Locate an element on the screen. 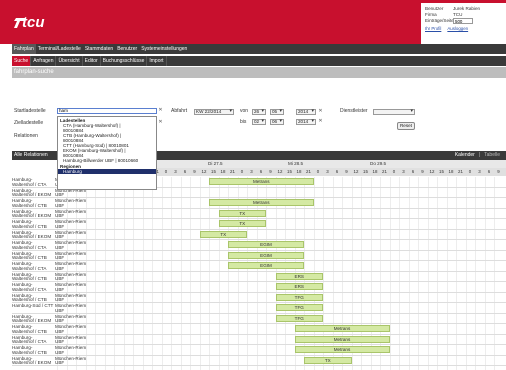 The height and width of the screenshot is (370, 506). bis-label: bis is located at coordinates (243, 122).